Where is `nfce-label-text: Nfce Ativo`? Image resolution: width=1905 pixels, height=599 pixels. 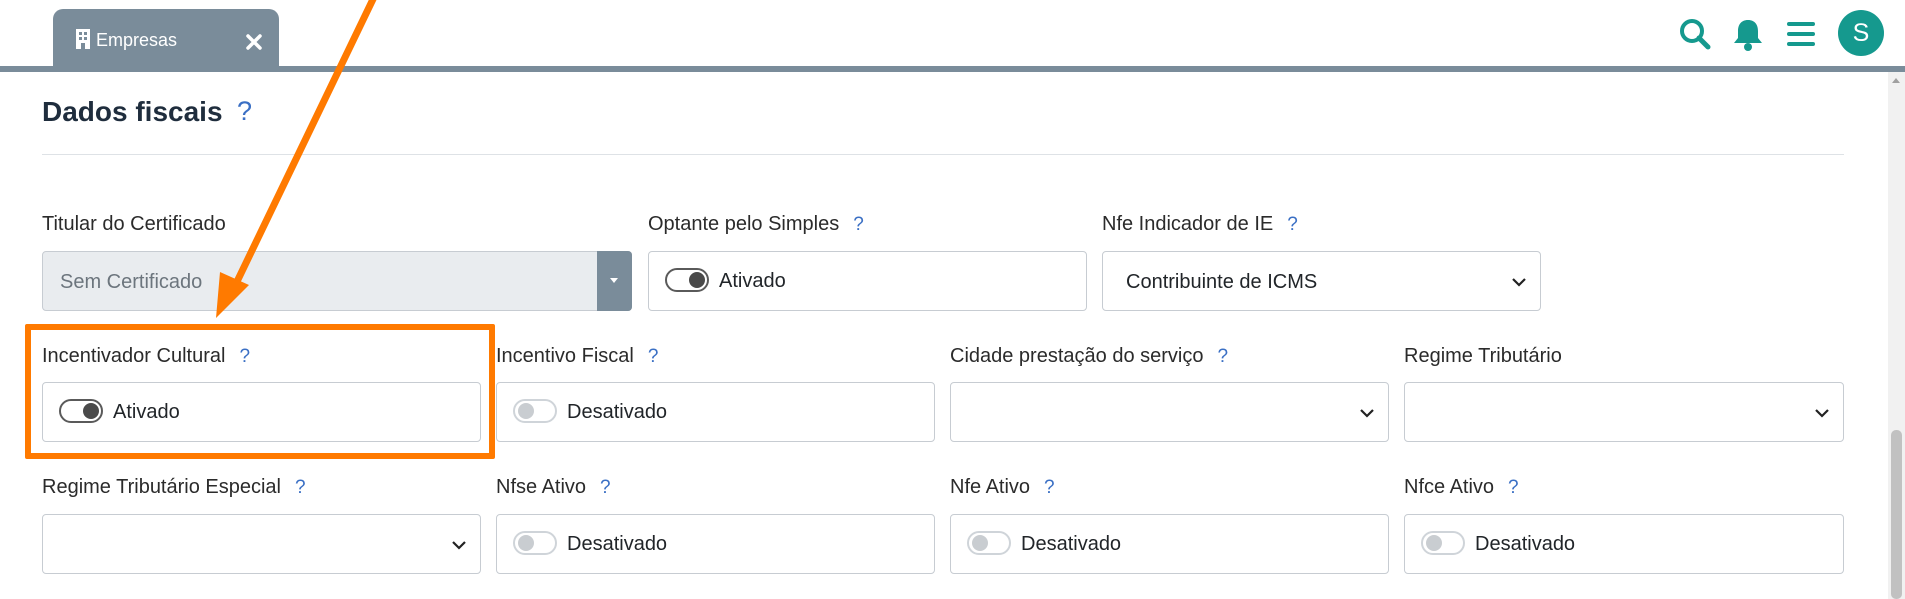 nfce-label-text: Nfce Ativo is located at coordinates (1449, 487).